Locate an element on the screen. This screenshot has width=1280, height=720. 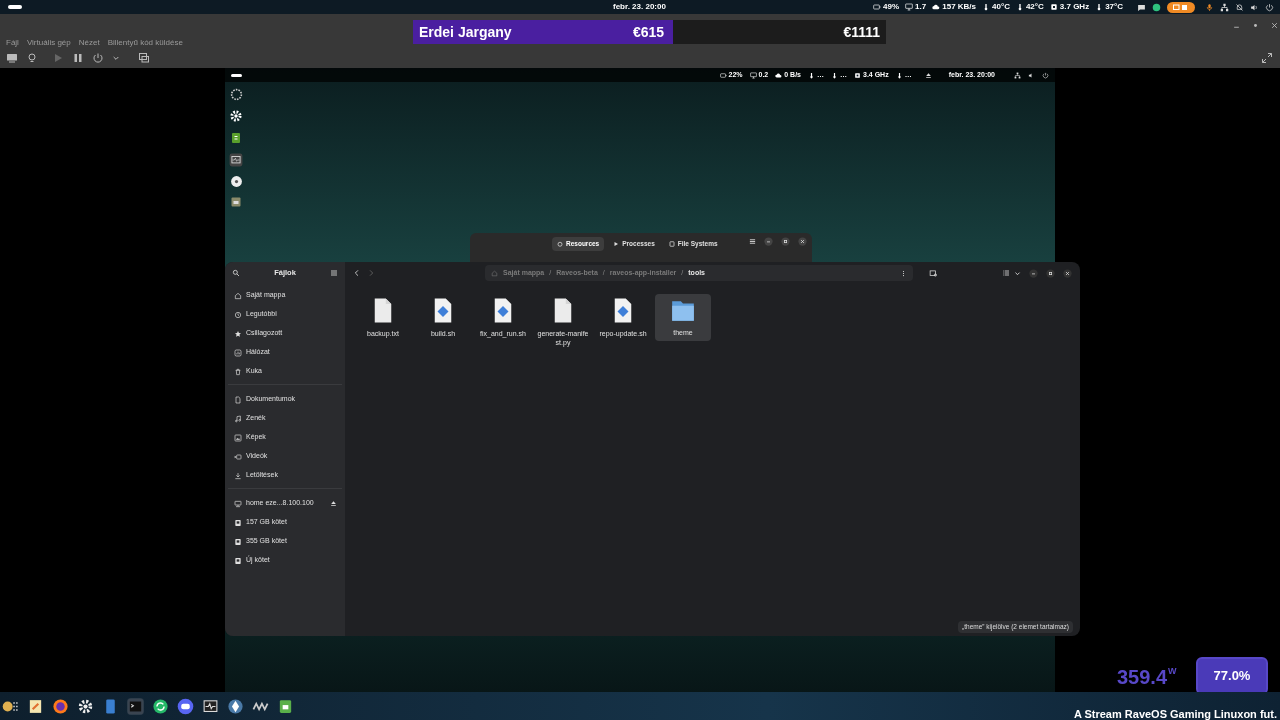
percentage-badge: 77.0% is located at coordinates (1232, 676).